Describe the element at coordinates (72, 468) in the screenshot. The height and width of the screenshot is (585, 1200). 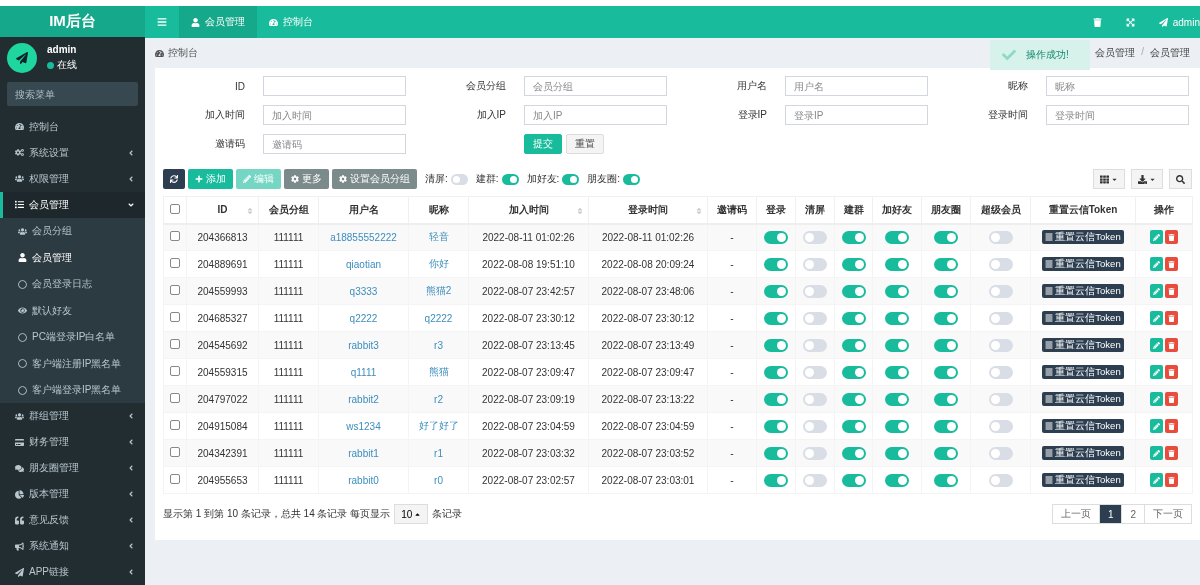
I see `menu-item: 朋友圈管理` at that location.